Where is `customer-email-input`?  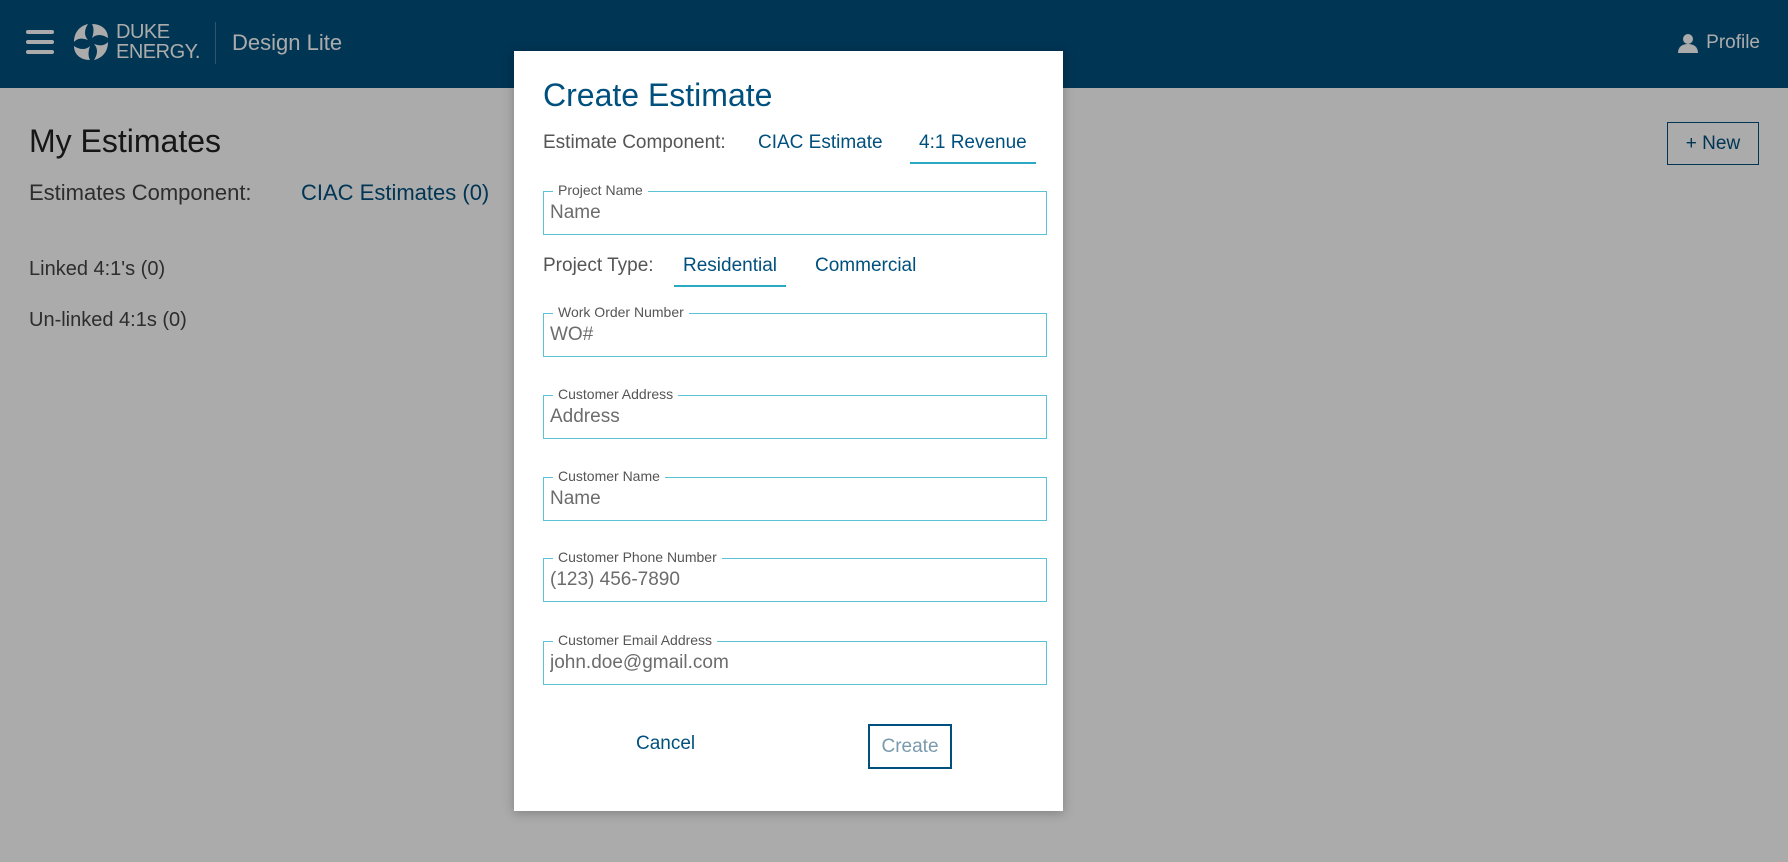
customer-email-input is located at coordinates (790, 663).